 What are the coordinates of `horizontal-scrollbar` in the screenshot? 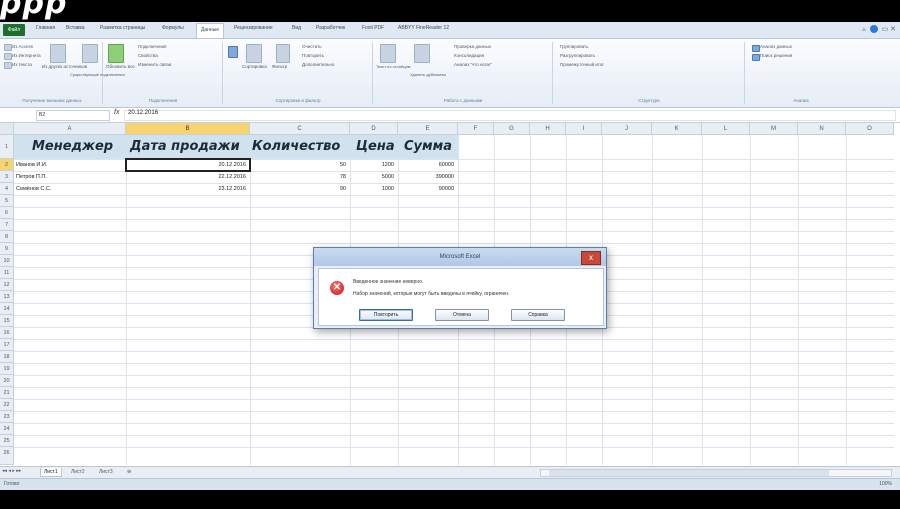 It's located at (716, 473).